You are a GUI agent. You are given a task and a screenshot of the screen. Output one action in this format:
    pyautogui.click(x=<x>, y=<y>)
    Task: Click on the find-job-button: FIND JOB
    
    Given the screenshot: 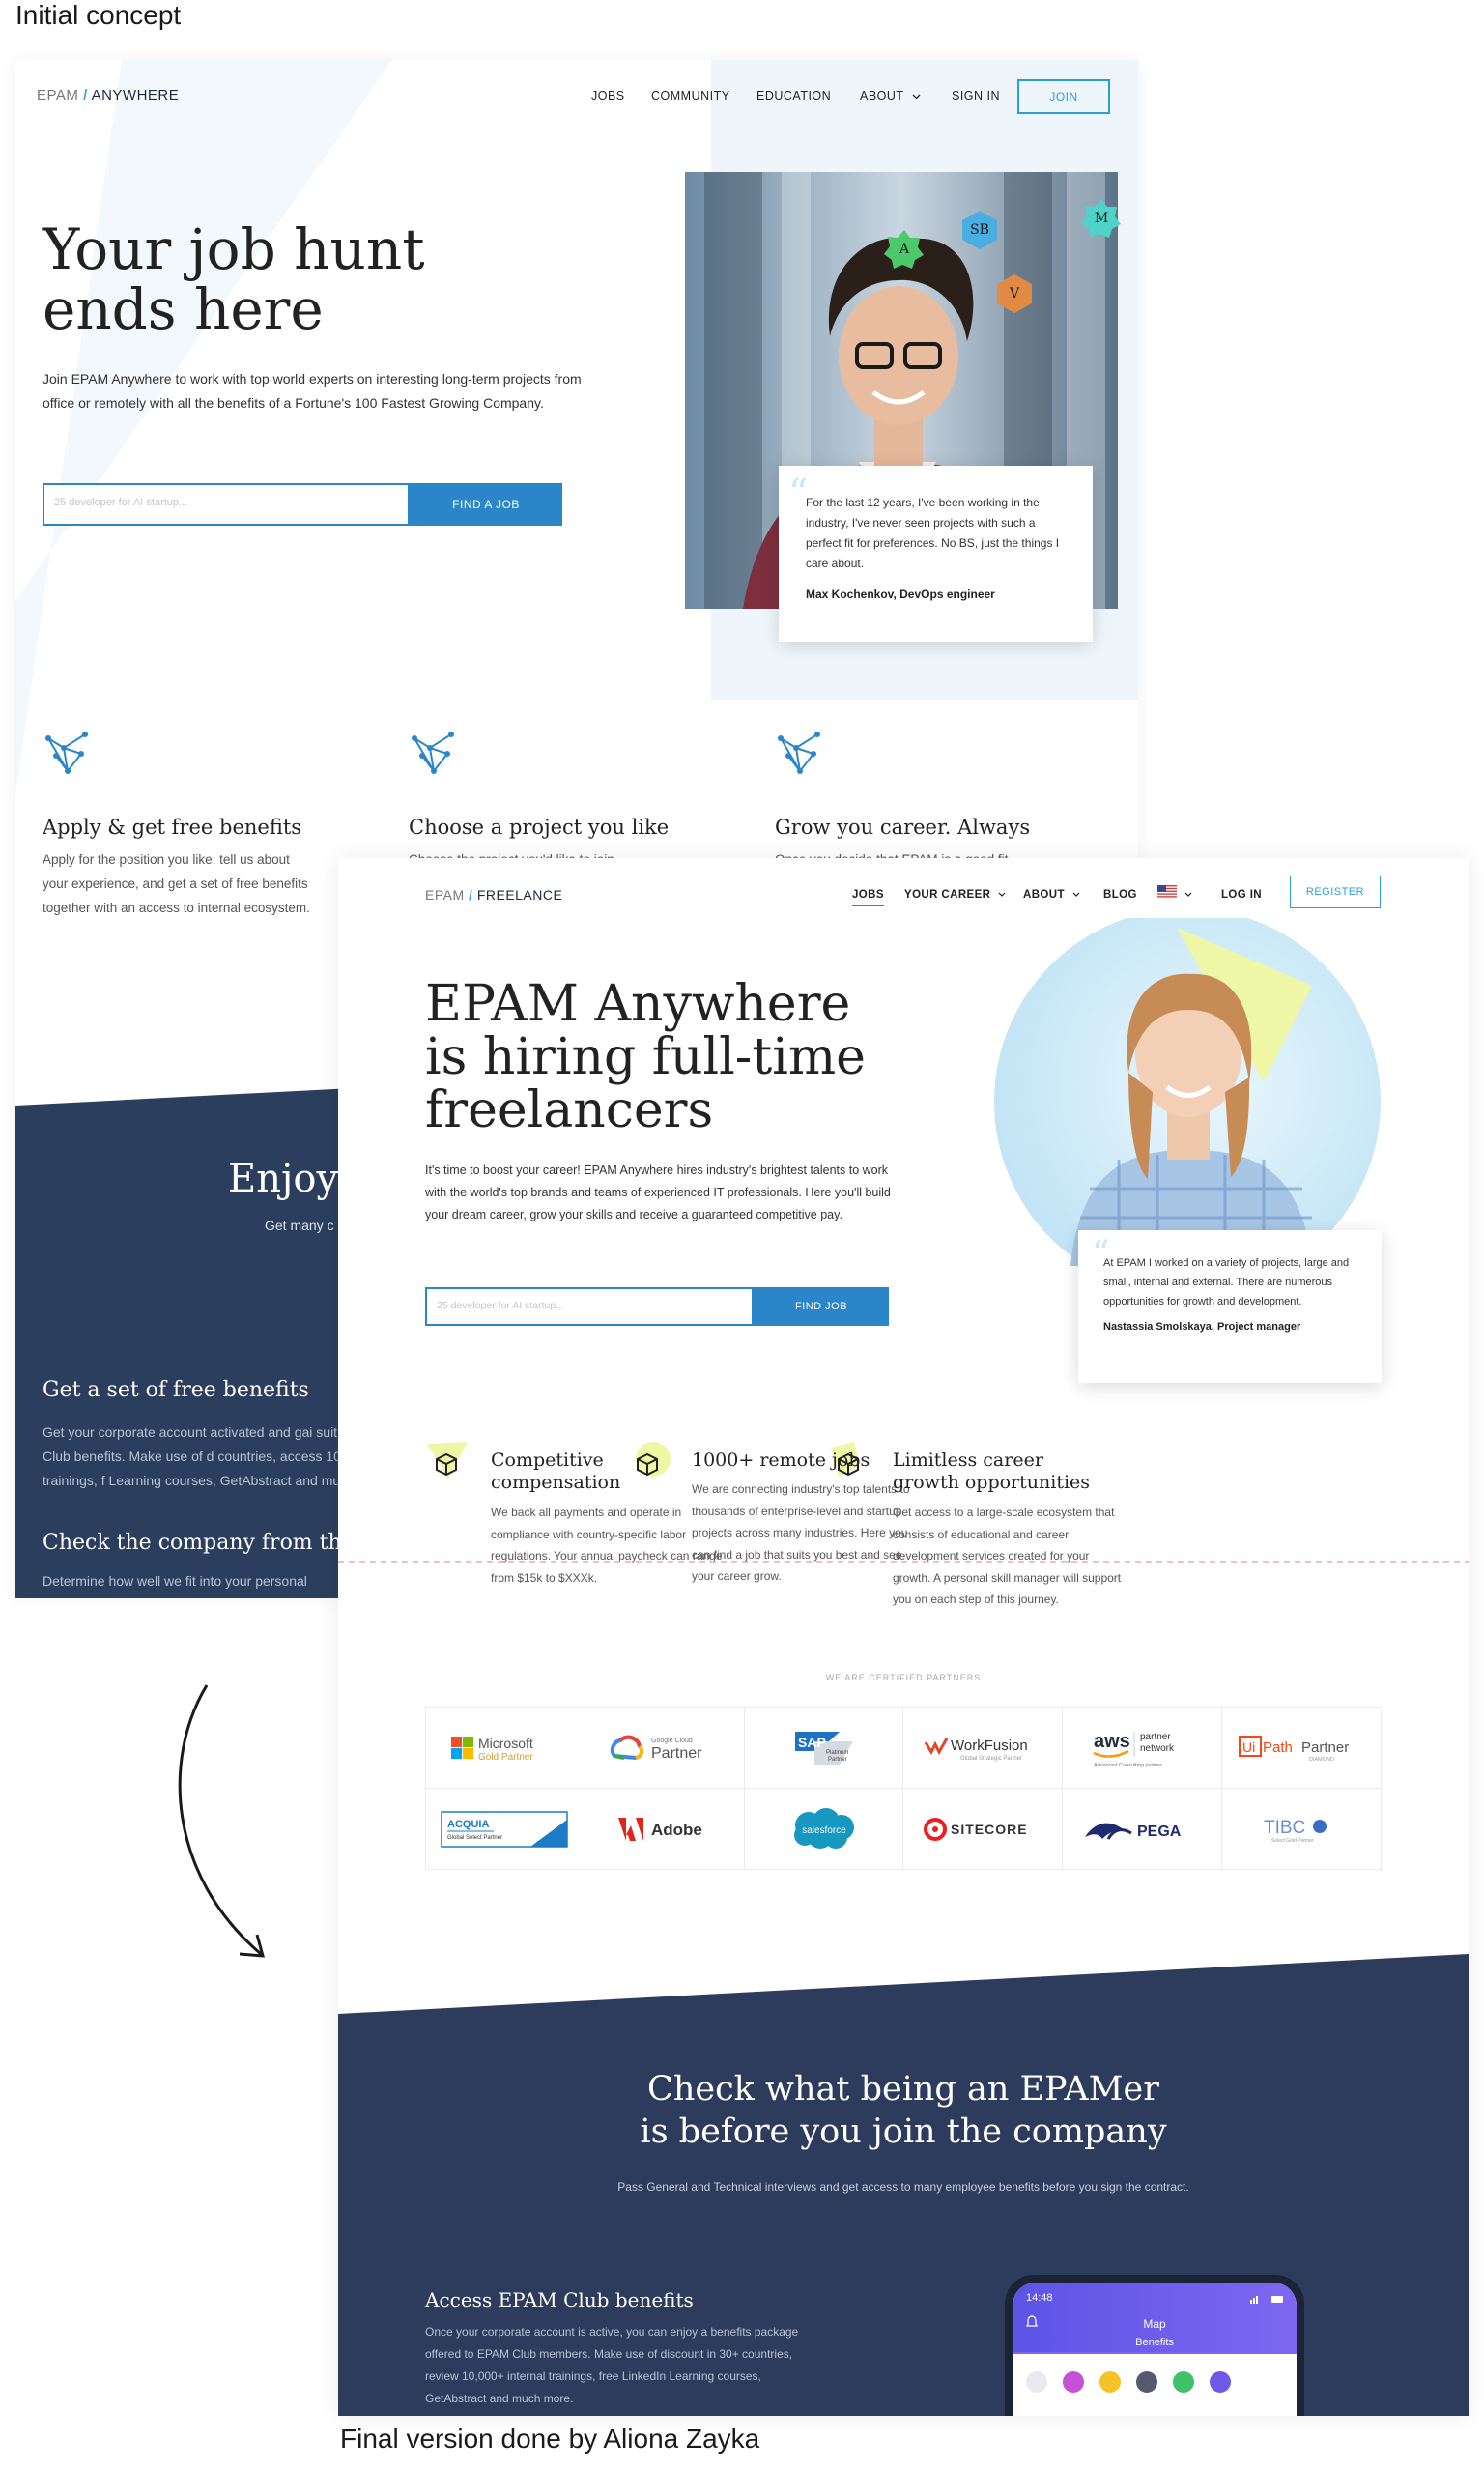 What is the action you would take?
    pyautogui.click(x=822, y=1306)
    